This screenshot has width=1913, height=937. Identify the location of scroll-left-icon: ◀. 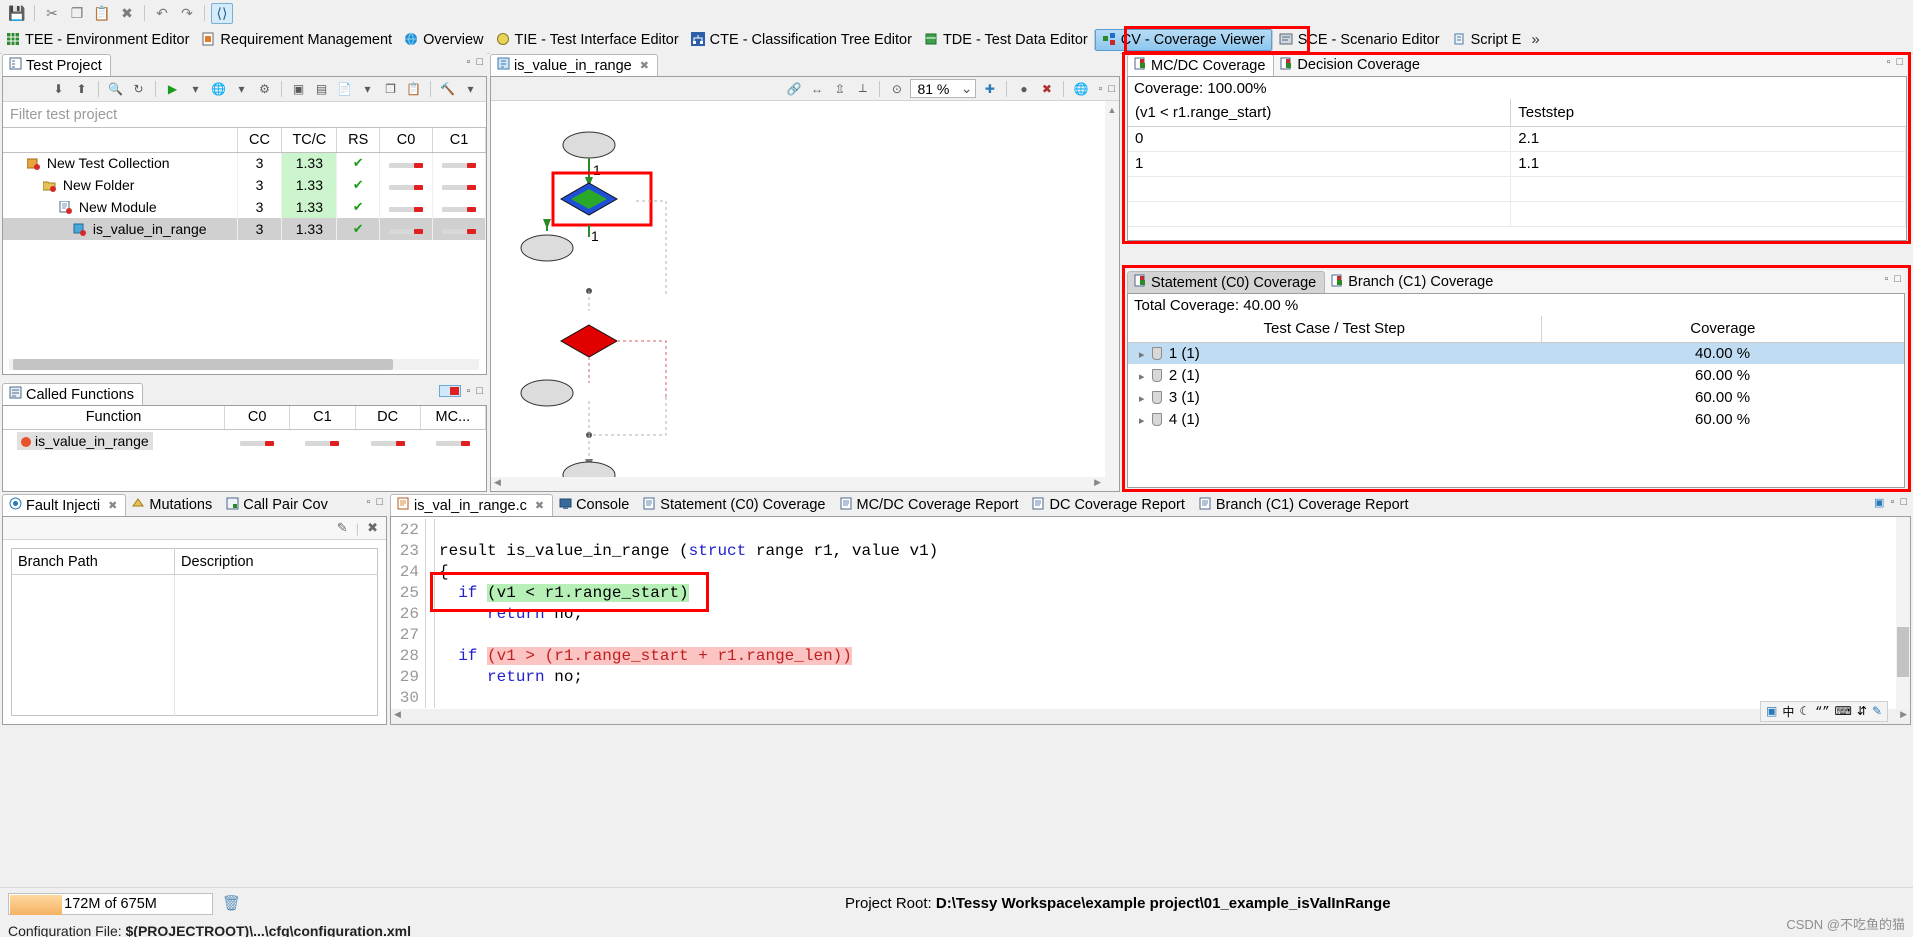
(397, 715).